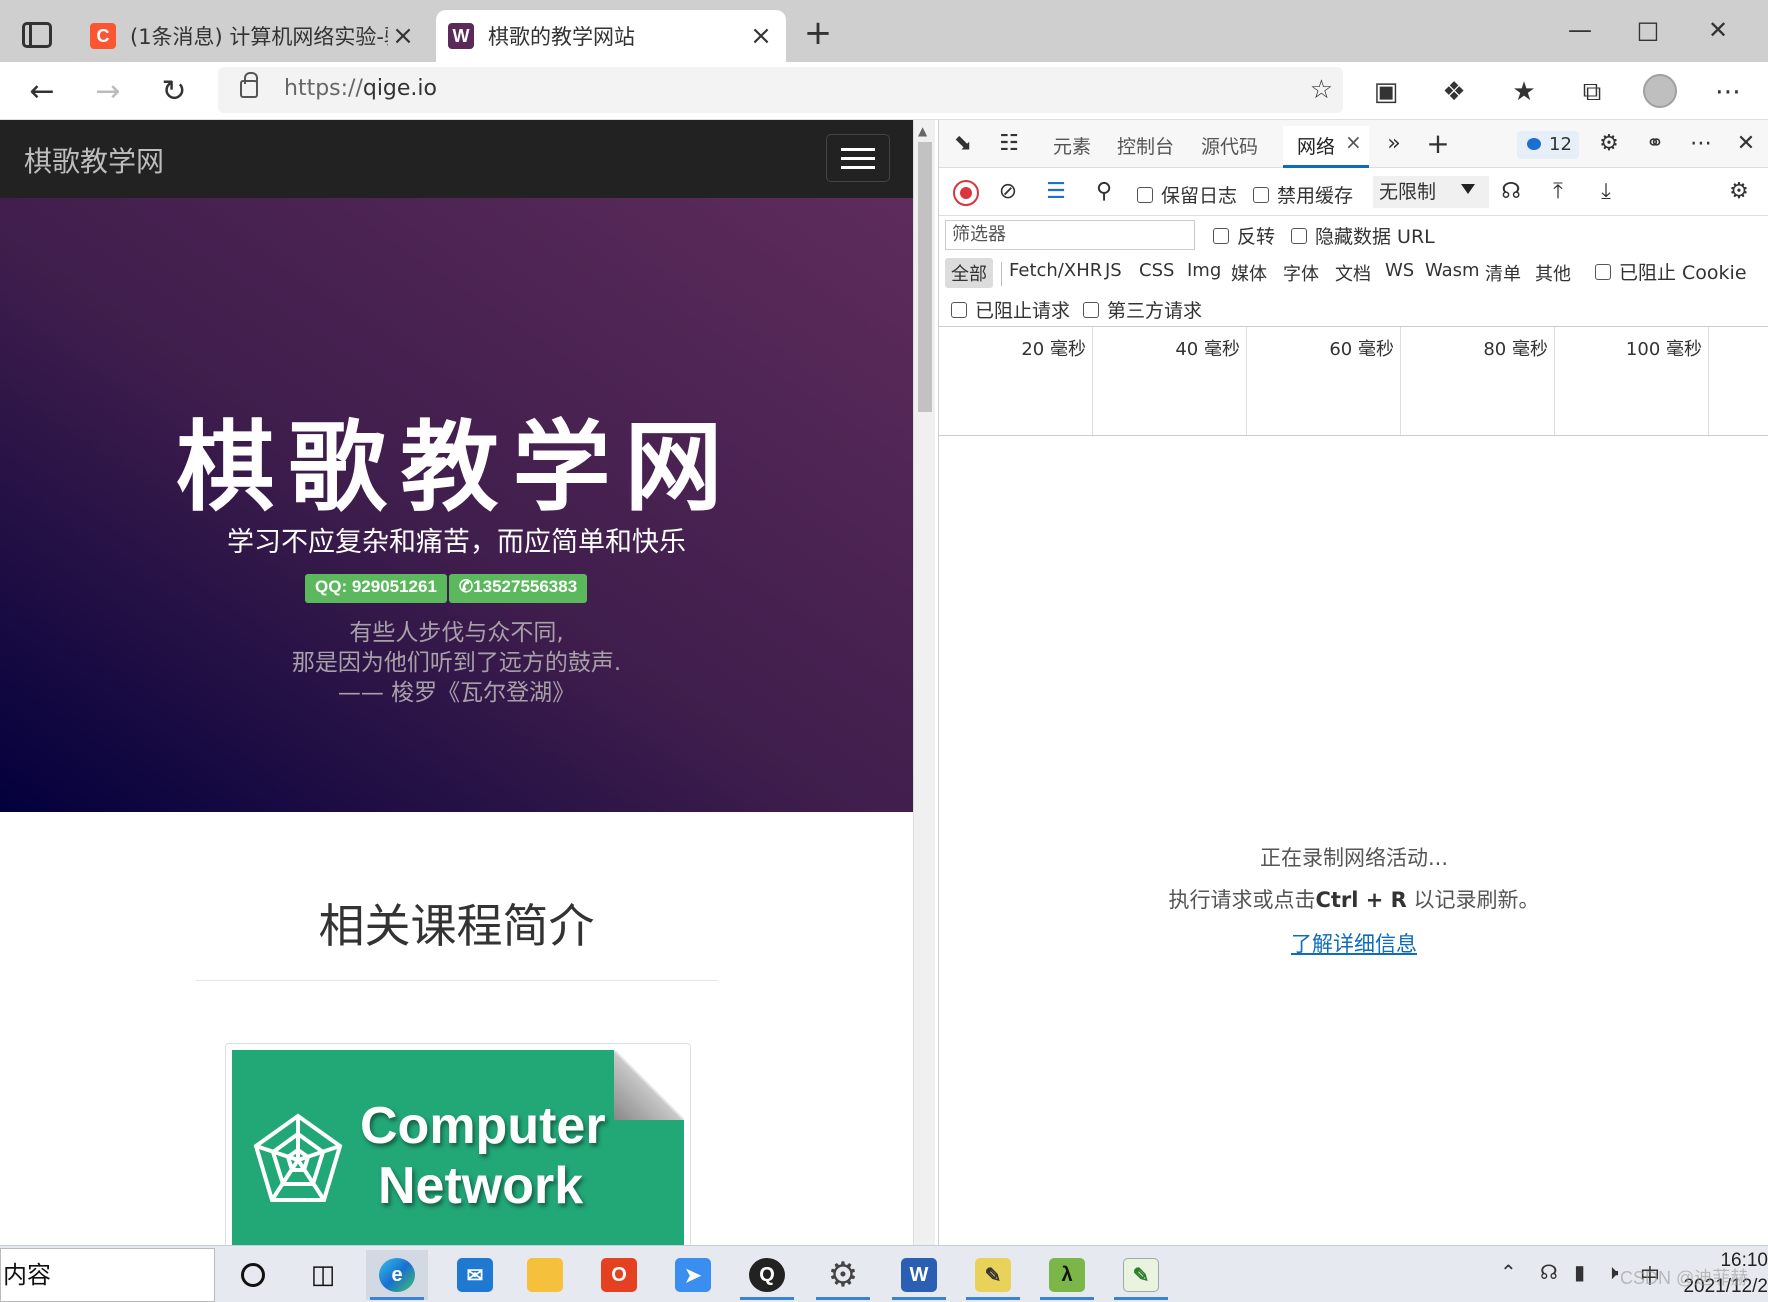 This screenshot has height=1302, width=1768. What do you see at coordinates (1070, 235) in the screenshot?
I see `filter-input: 筛选器` at bounding box center [1070, 235].